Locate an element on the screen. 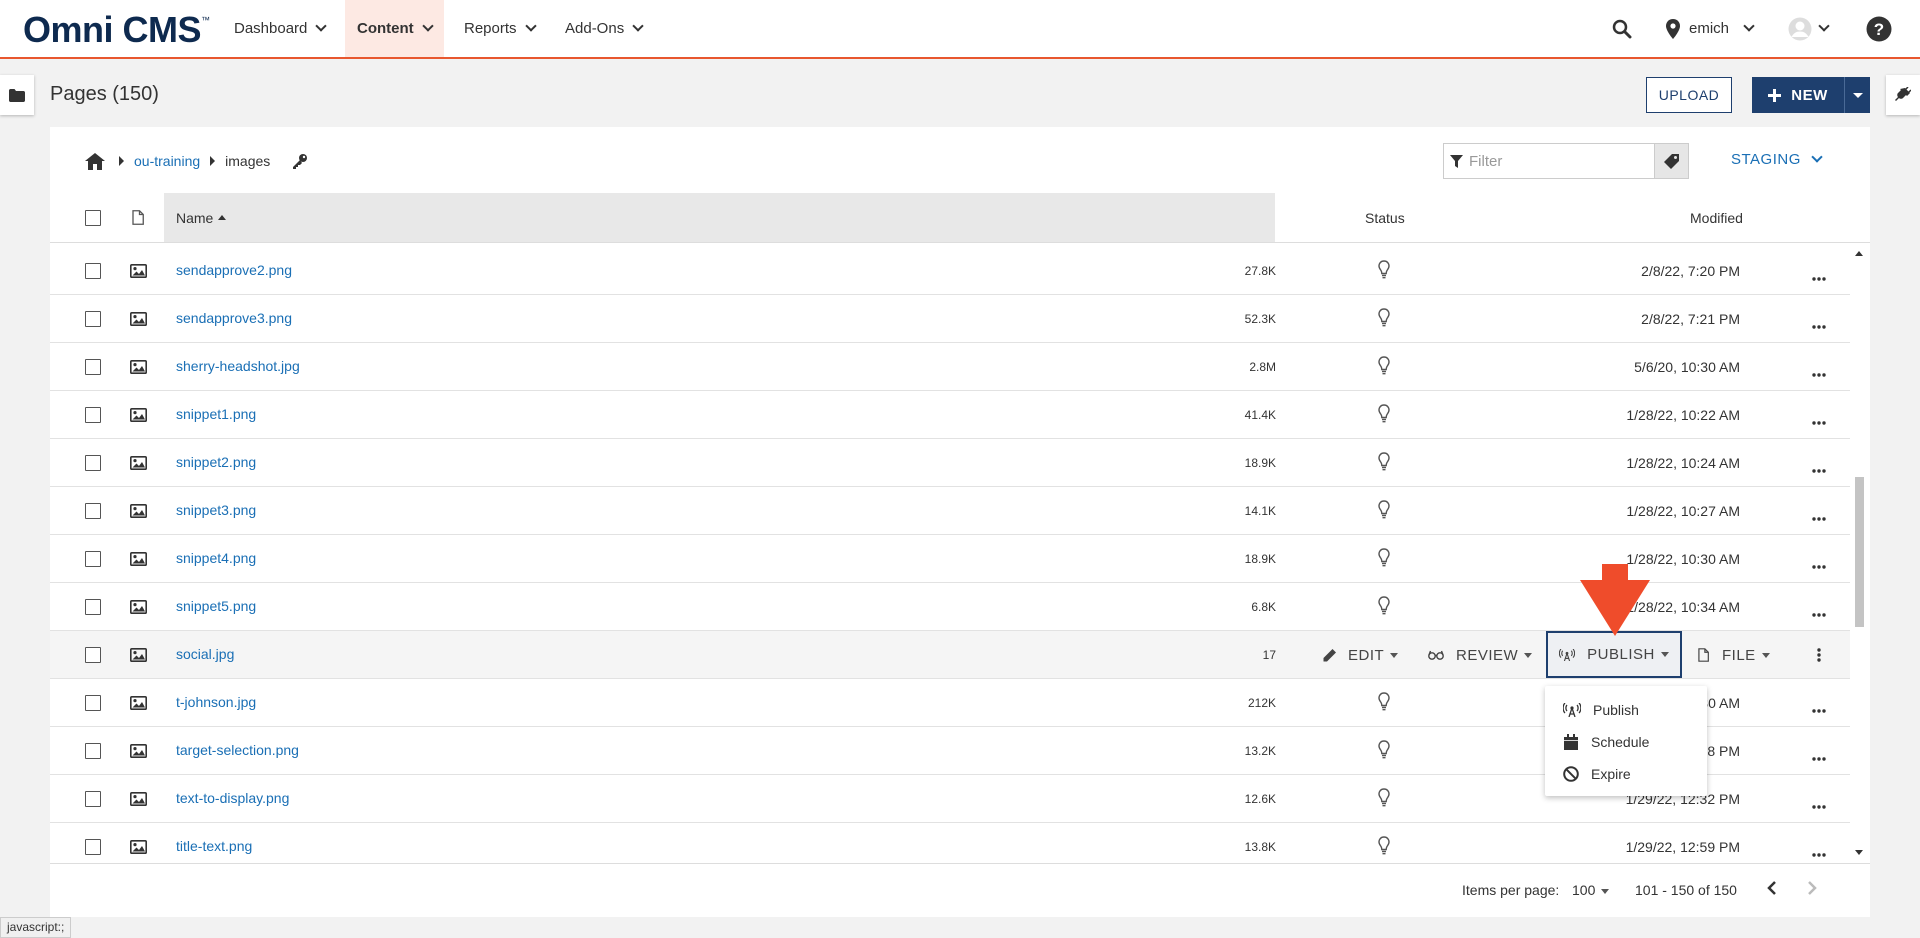 This screenshot has height=938, width=1920. user-menu is located at coordinates (1809, 28).